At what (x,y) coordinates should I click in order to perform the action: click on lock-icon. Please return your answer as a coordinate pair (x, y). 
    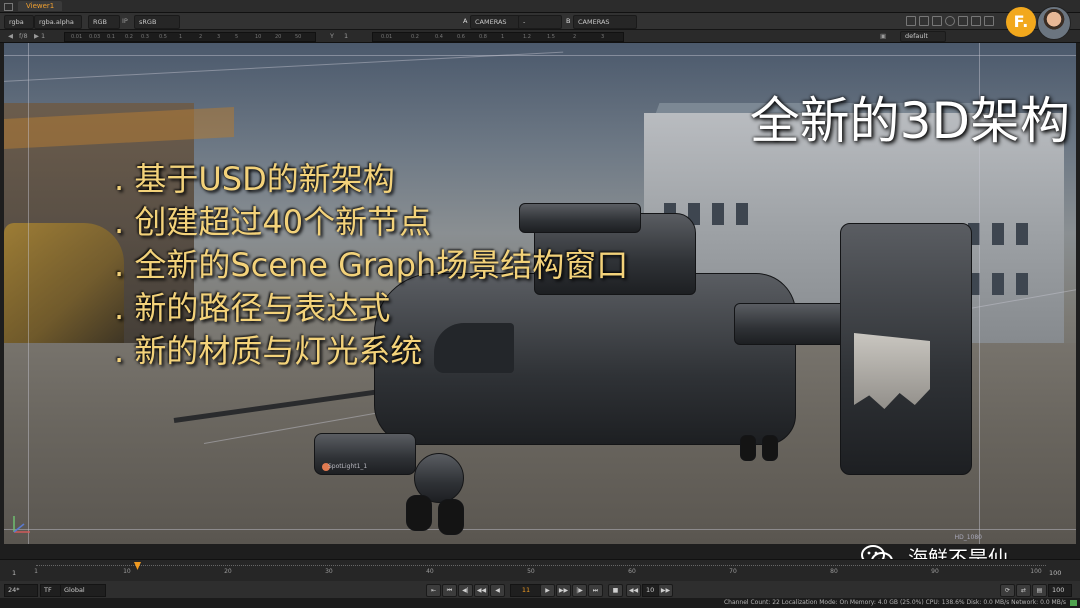
    Looking at the image, I should click on (937, 21).